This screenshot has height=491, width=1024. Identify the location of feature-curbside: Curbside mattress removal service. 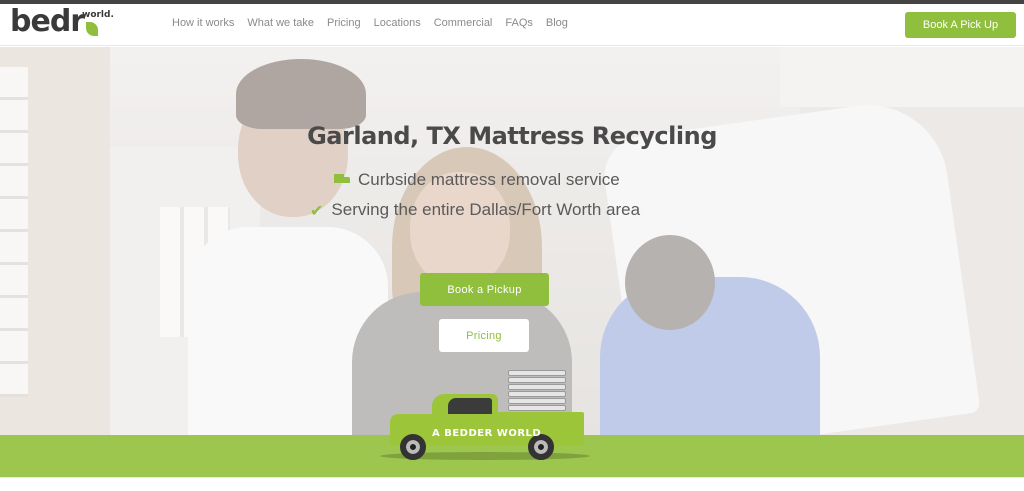
(477, 180).